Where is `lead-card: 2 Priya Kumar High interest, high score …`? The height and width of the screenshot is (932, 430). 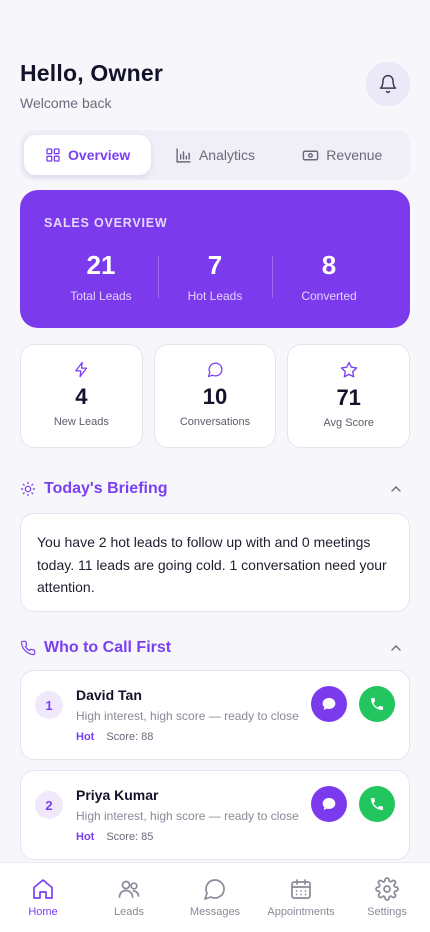 lead-card: 2 Priya Kumar High interest, high score … is located at coordinates (215, 815).